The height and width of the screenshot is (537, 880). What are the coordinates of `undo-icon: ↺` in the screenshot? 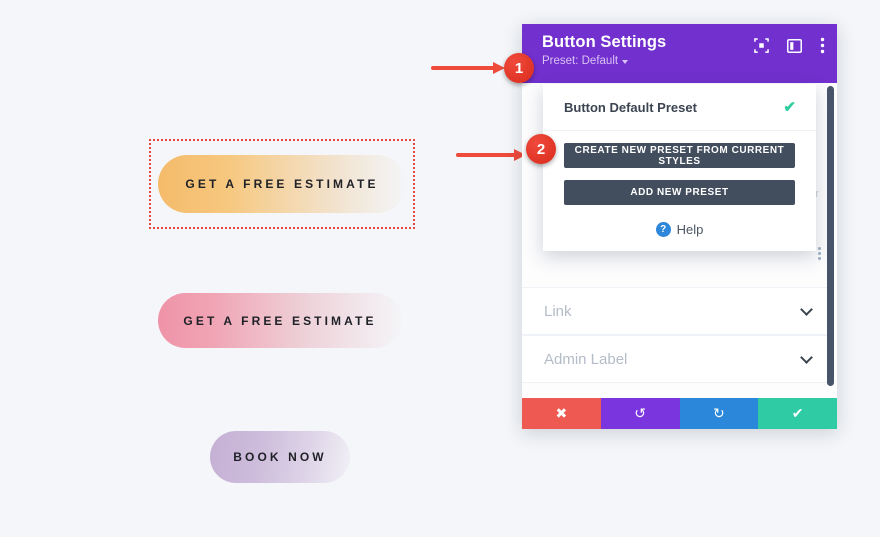 It's located at (640, 413).